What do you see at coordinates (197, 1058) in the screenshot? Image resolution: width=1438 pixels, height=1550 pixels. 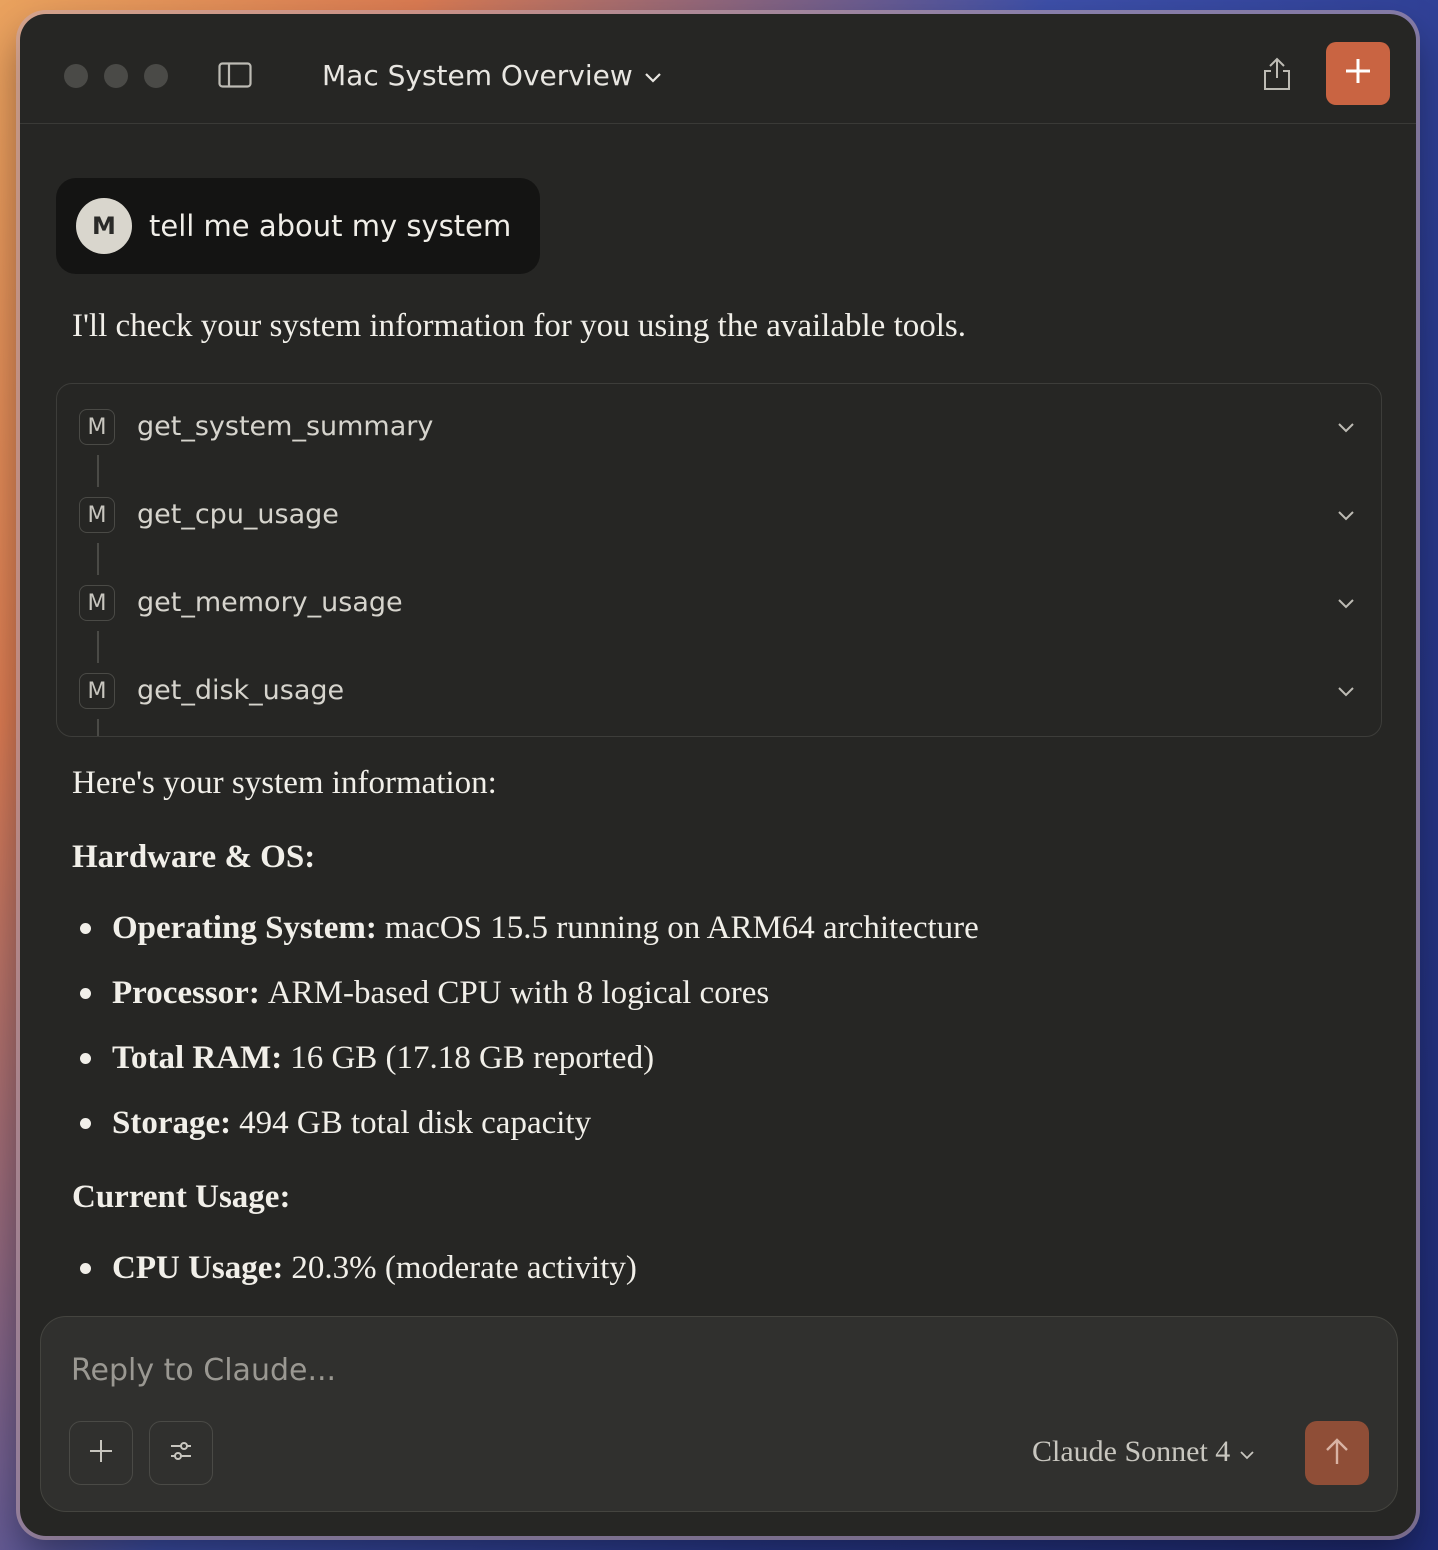 I see `item-label: Total RAM:` at bounding box center [197, 1058].